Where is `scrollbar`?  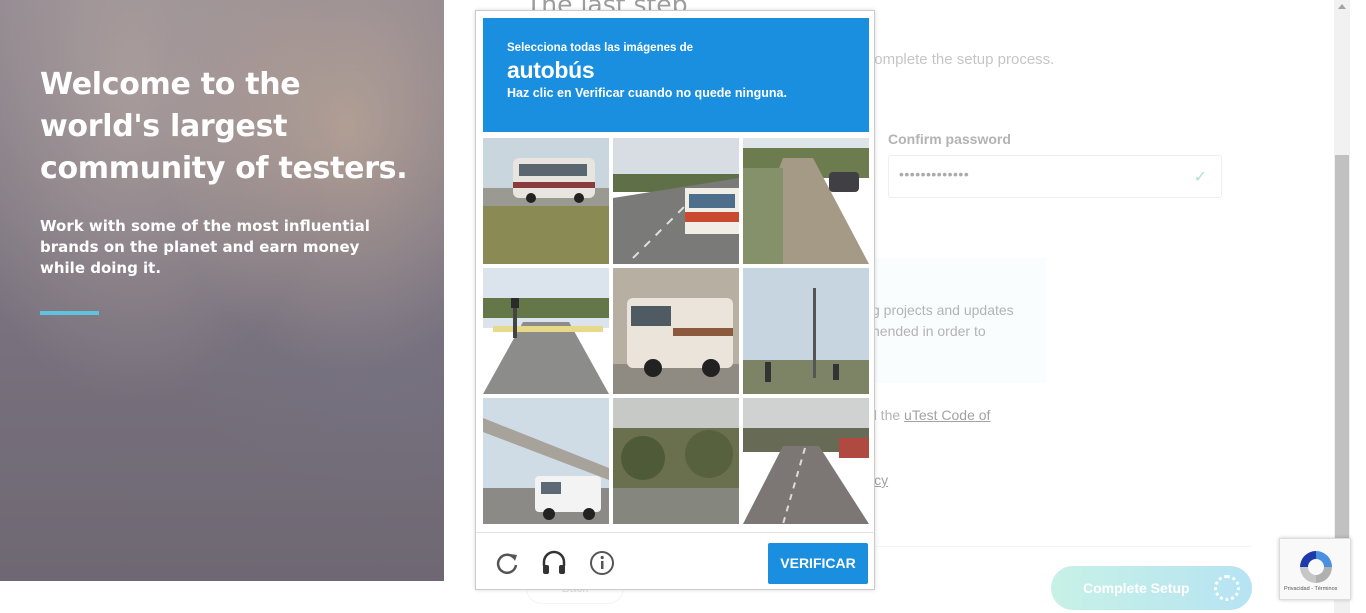 scrollbar is located at coordinates (1342, 306).